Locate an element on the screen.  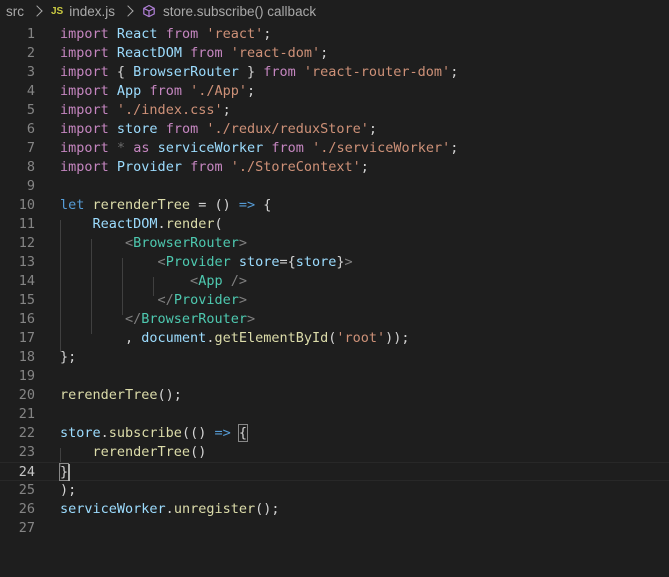
code-line: 4 import App from './App'; is located at coordinates (334, 91).